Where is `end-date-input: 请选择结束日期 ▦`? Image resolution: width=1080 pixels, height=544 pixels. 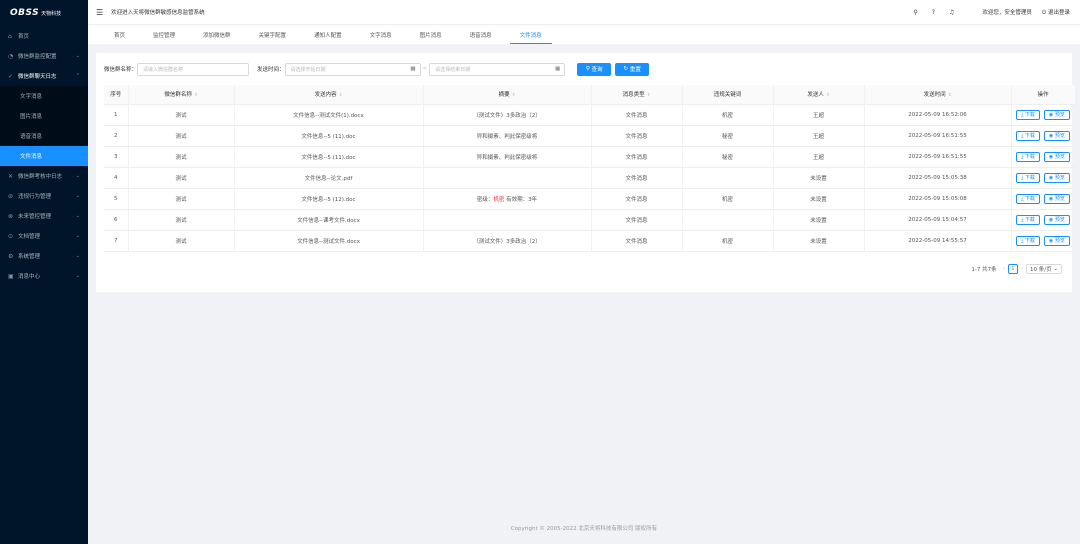 end-date-input: 请选择结束日期 ▦ is located at coordinates (497, 69).